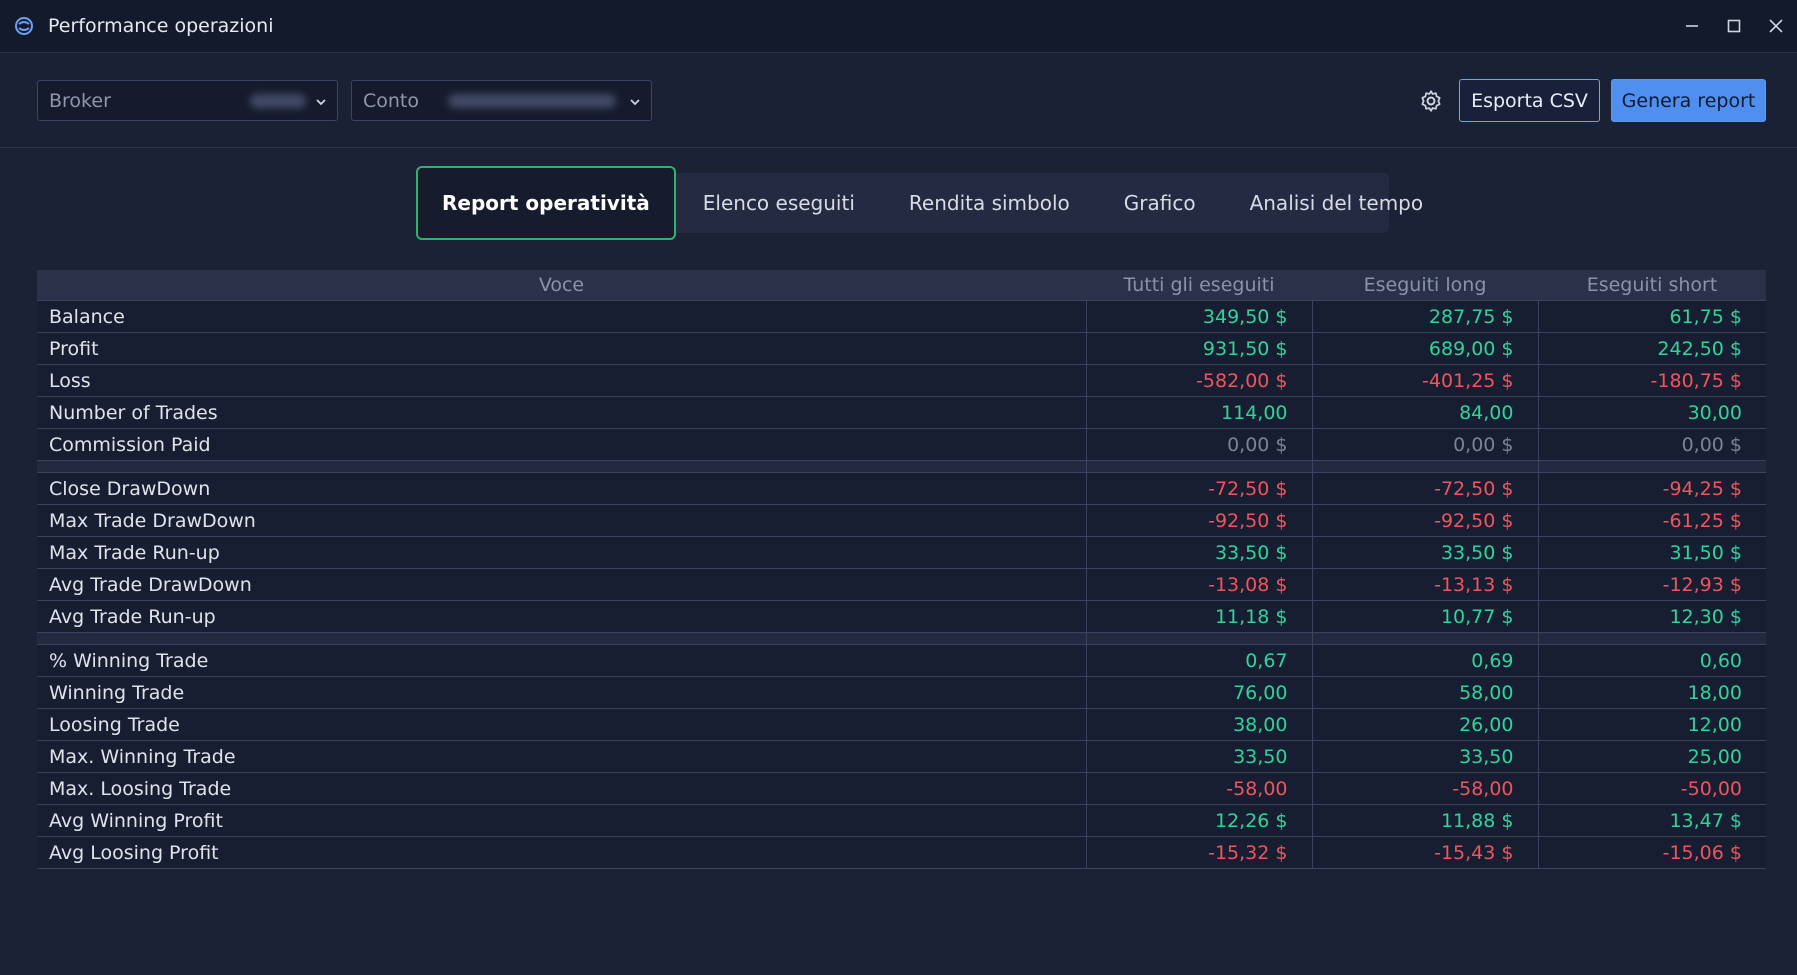  I want to click on generate-report-button: Genera report, so click(1688, 100).